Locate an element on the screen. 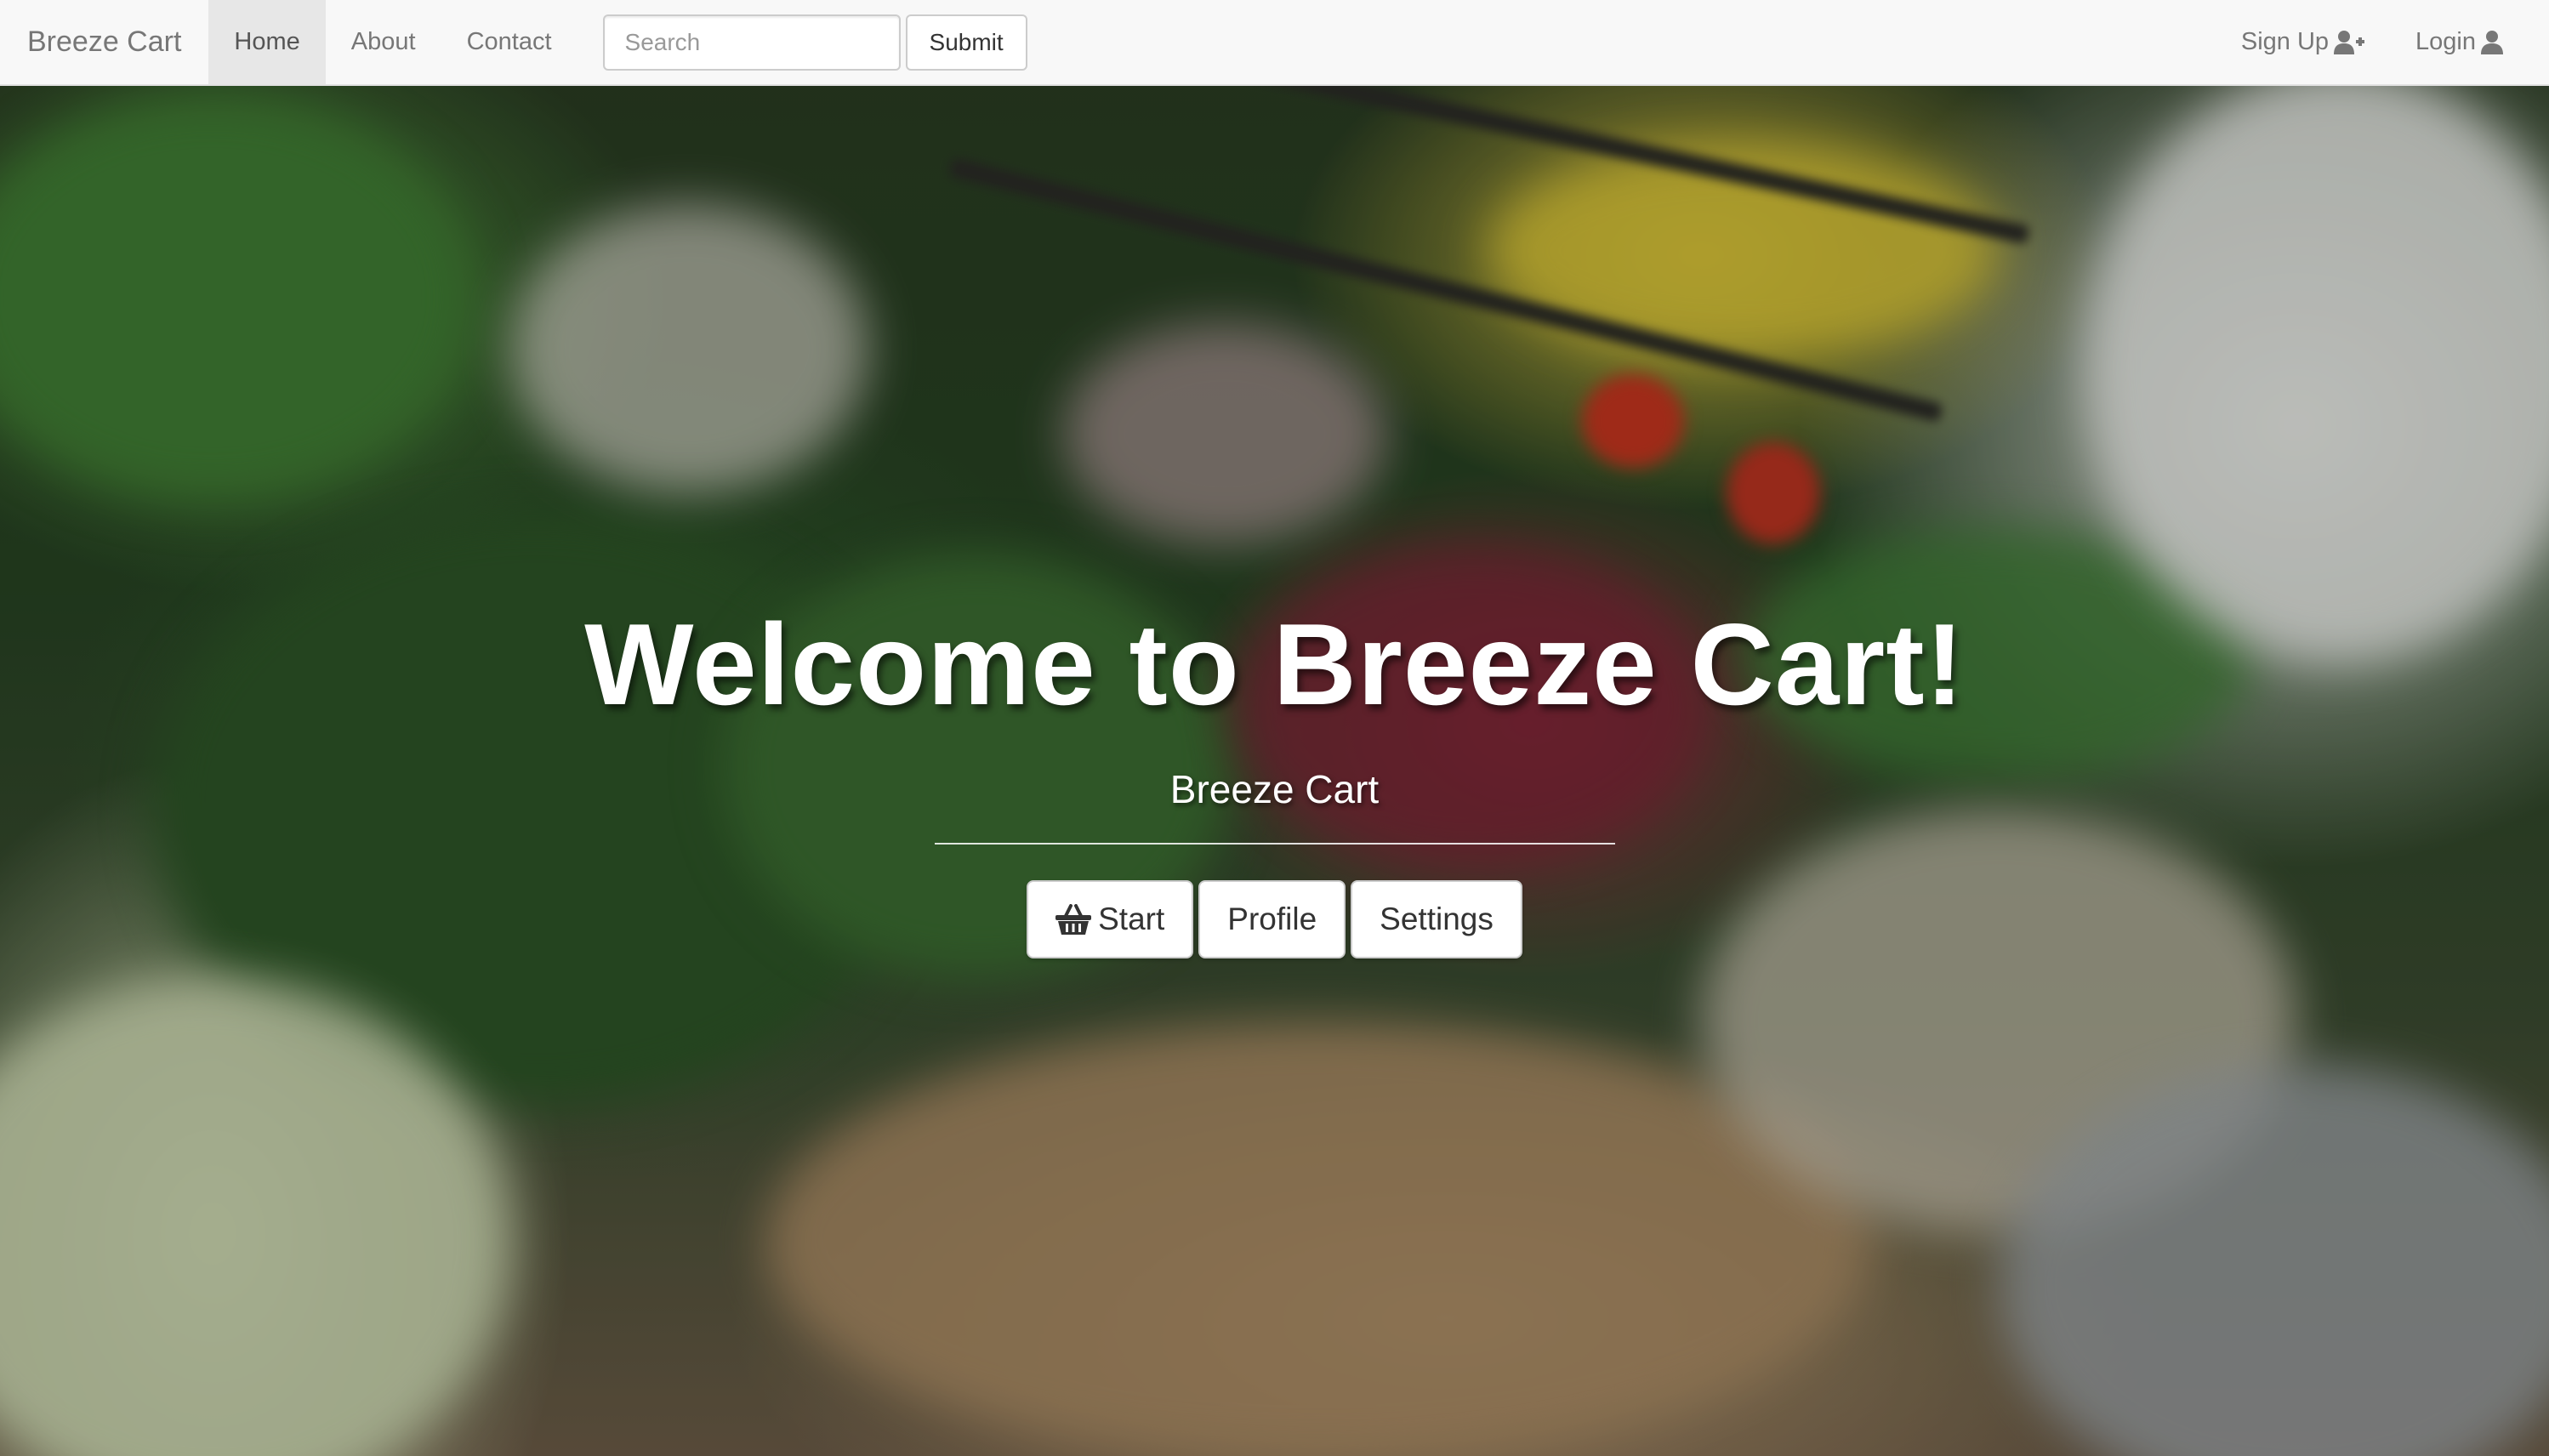  profile-button-label: Profile is located at coordinates (1272, 919).